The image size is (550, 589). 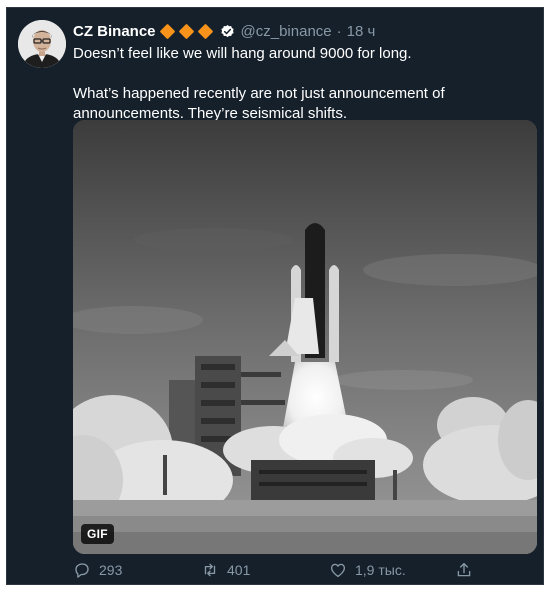 I want to click on avatar, so click(x=42, y=44).